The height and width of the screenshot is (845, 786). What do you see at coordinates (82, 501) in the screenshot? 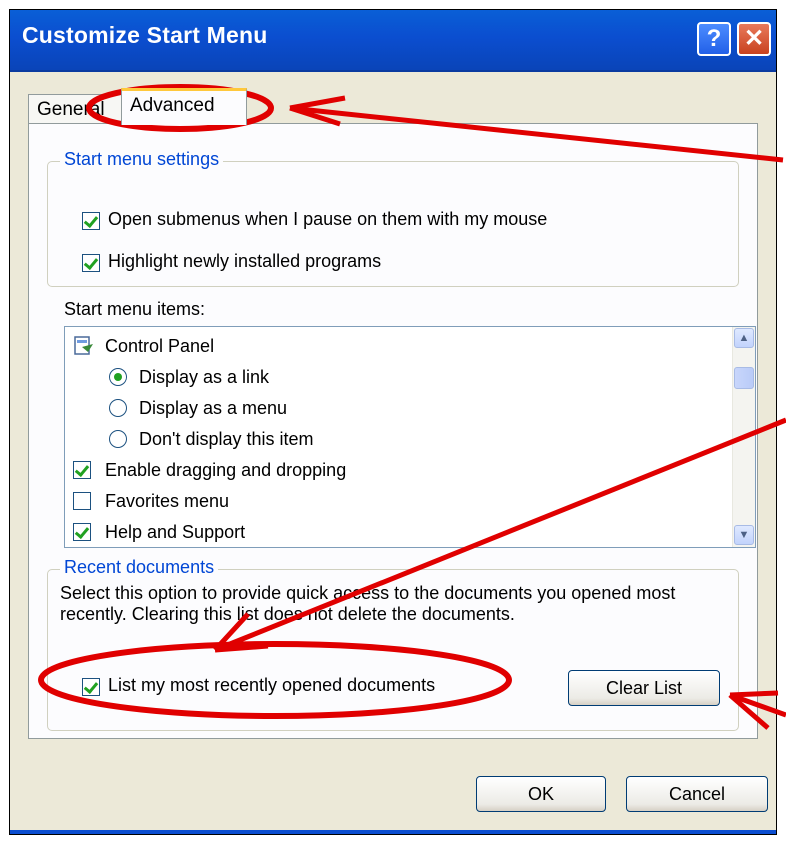
I see `favorites-checkbox` at bounding box center [82, 501].